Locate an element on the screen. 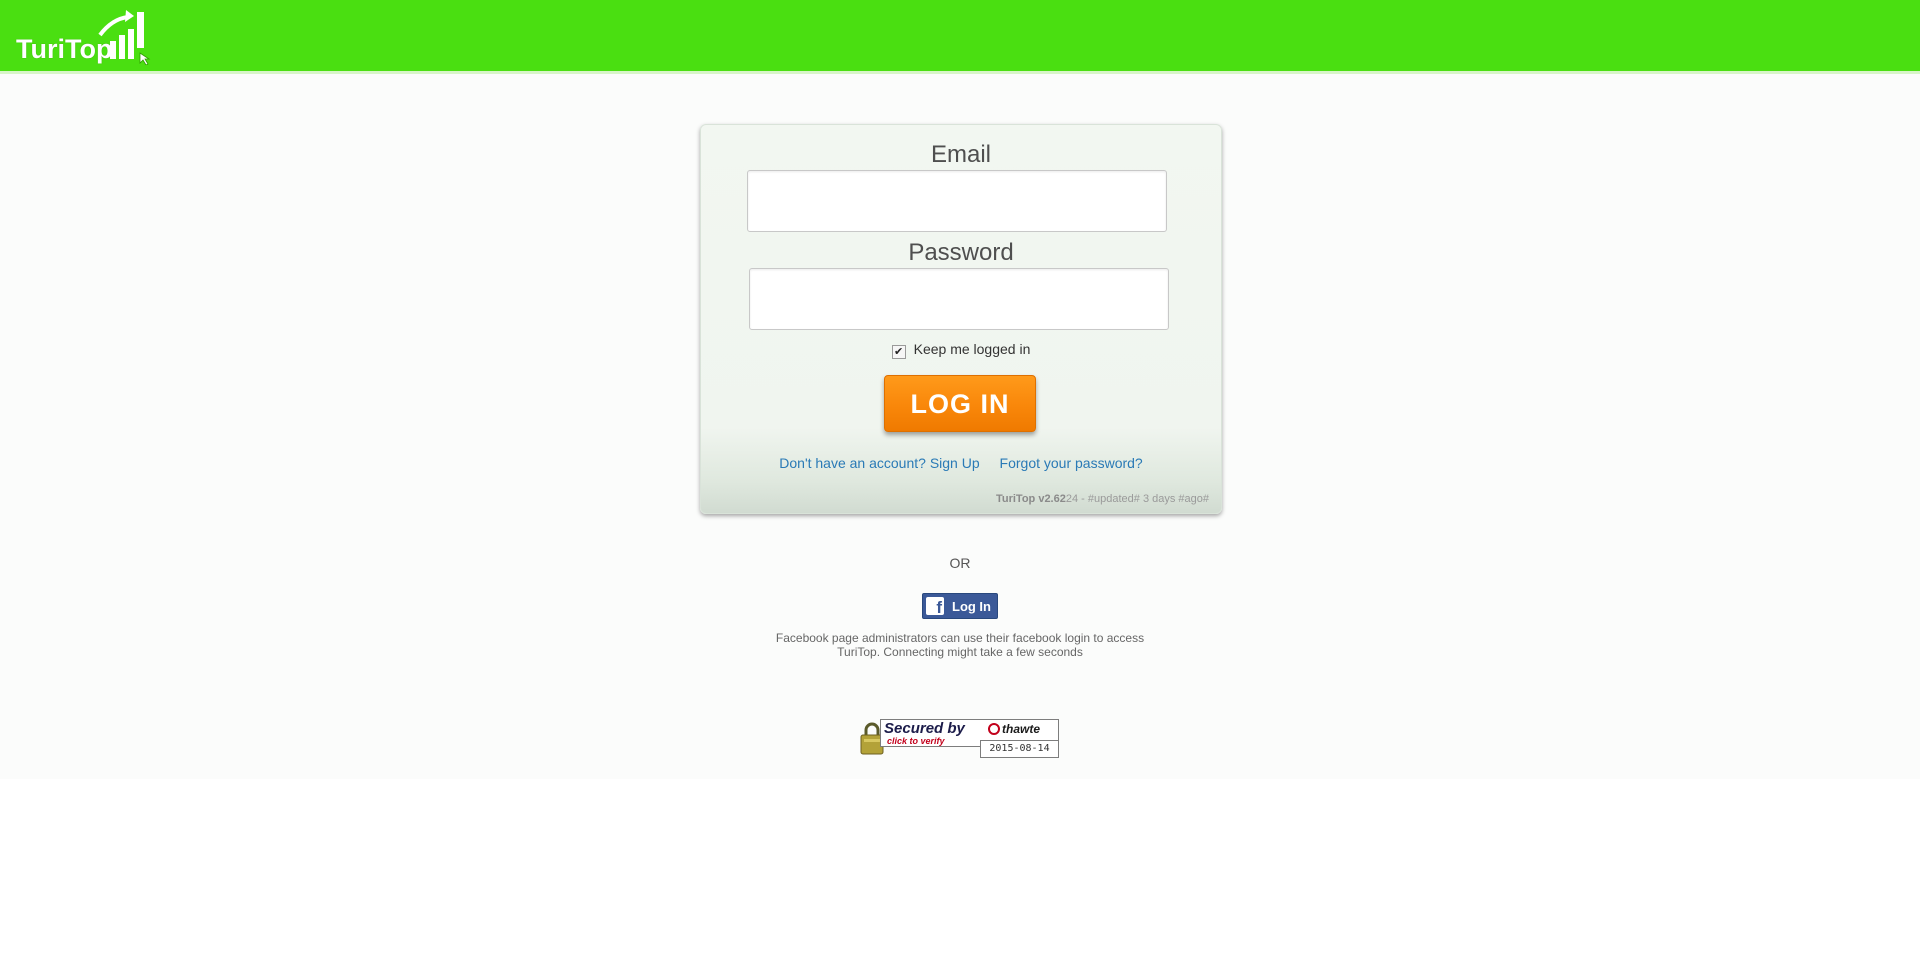 This screenshot has height=979, width=1920. password-label: Password is located at coordinates (961, 252).